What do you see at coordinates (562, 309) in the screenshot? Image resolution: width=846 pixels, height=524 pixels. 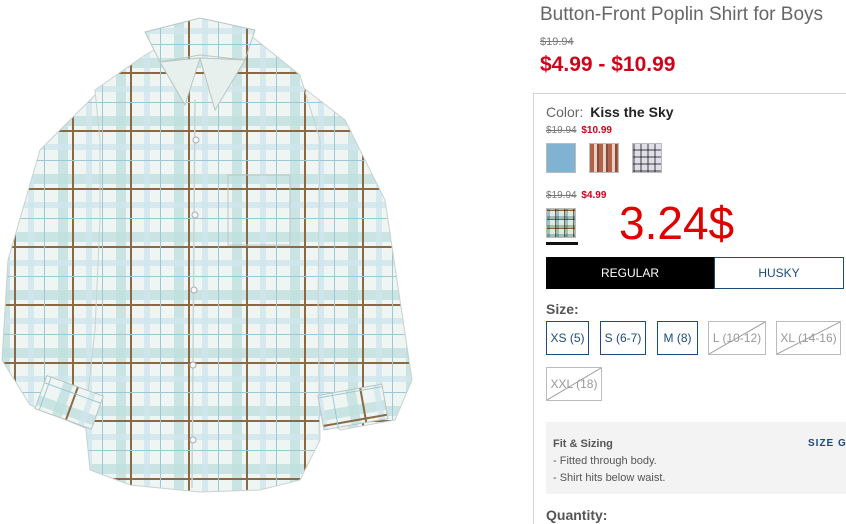 I see `size-label: Size:` at bounding box center [562, 309].